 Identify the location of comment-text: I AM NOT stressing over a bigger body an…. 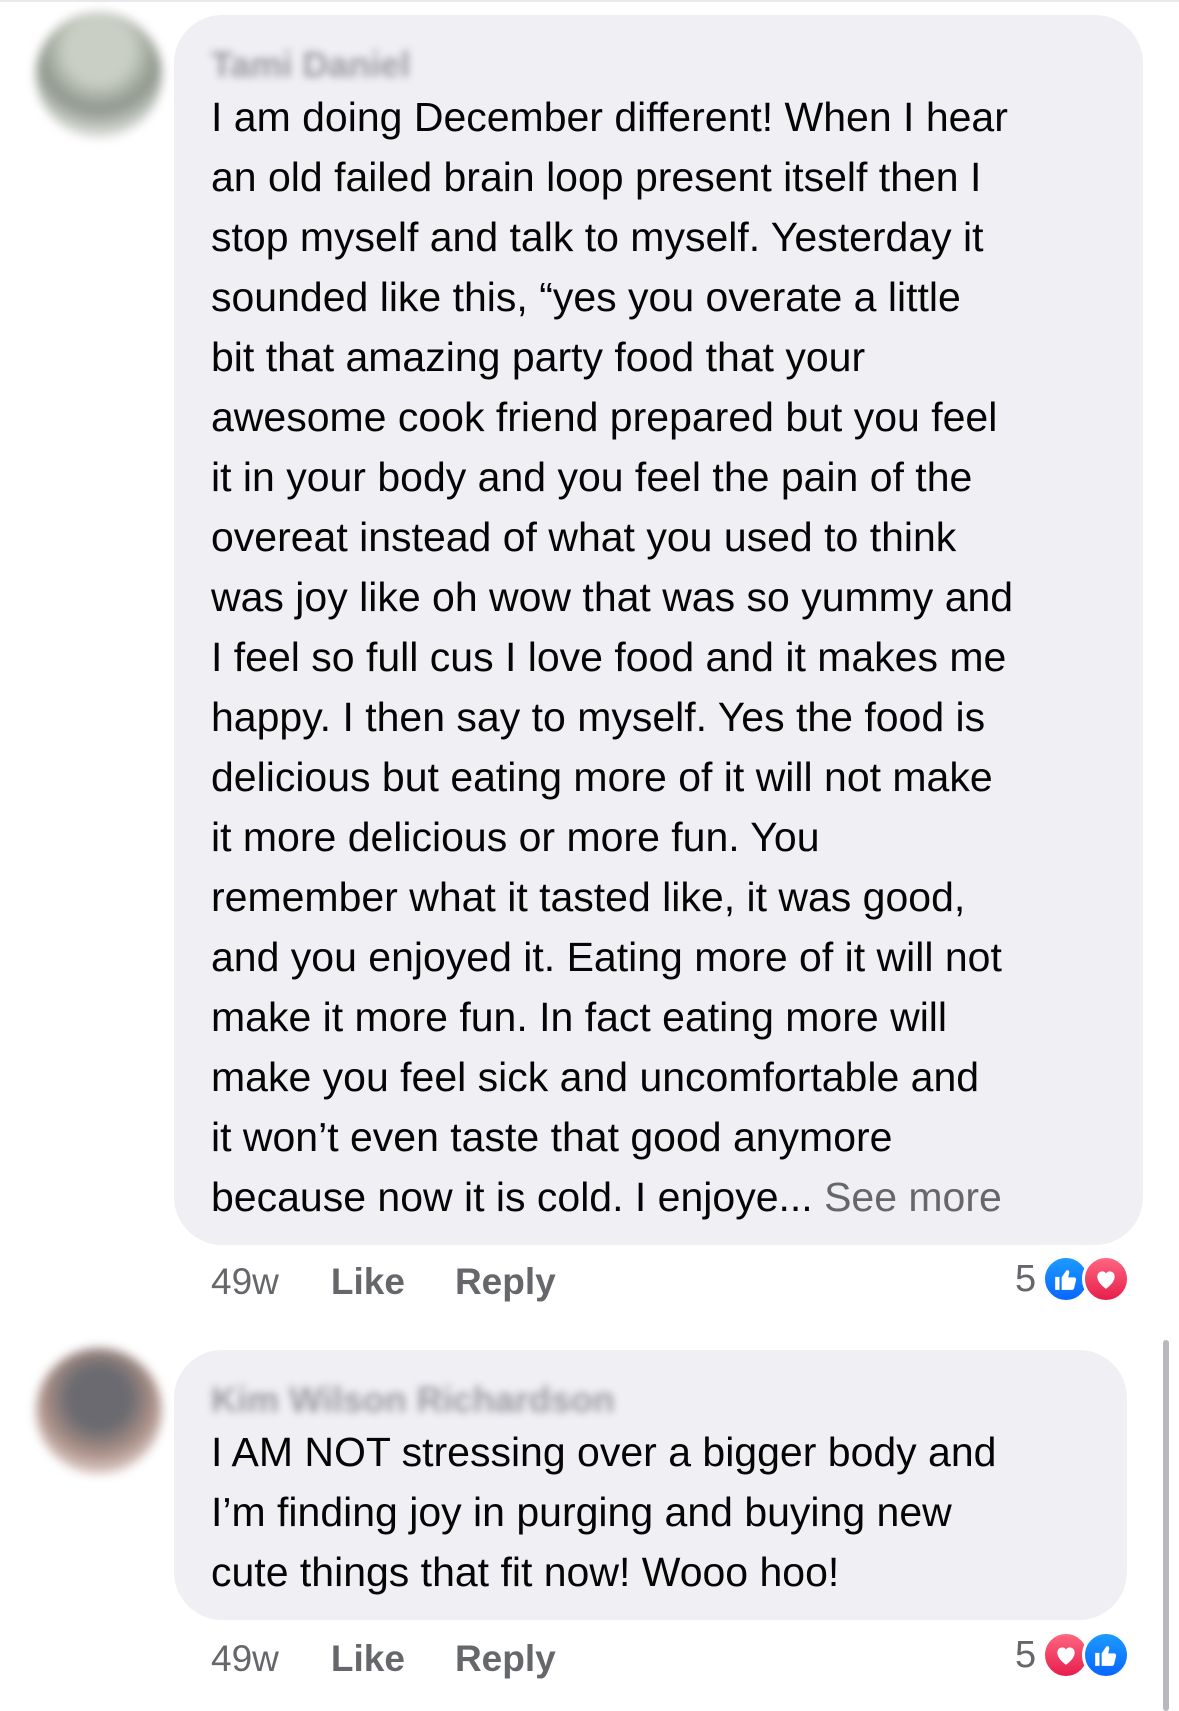
(604, 1512).